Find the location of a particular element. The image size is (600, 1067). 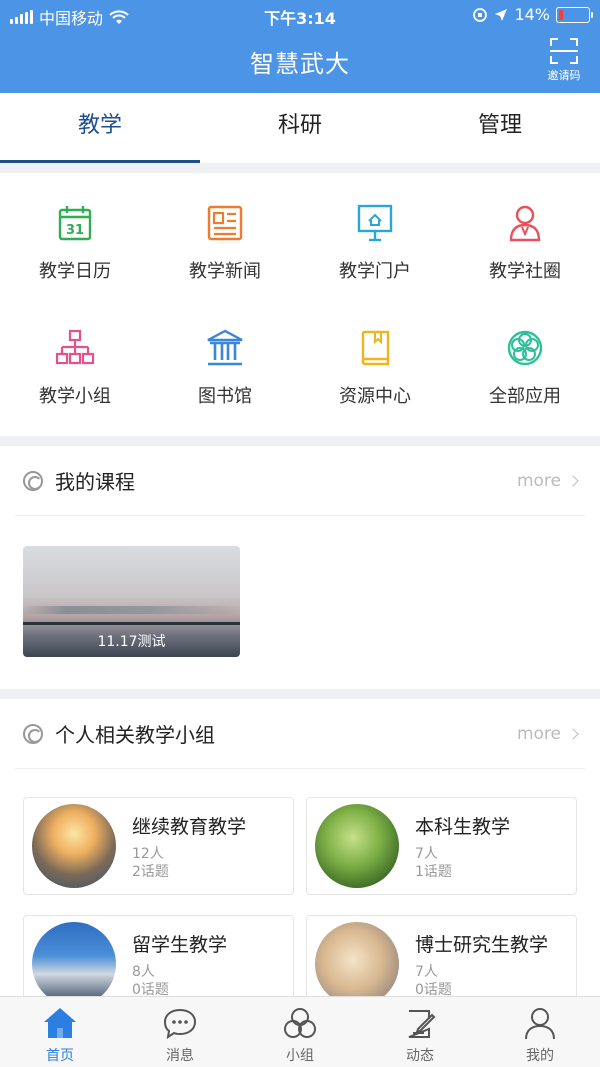

portal-icon is located at coordinates (375, 223).